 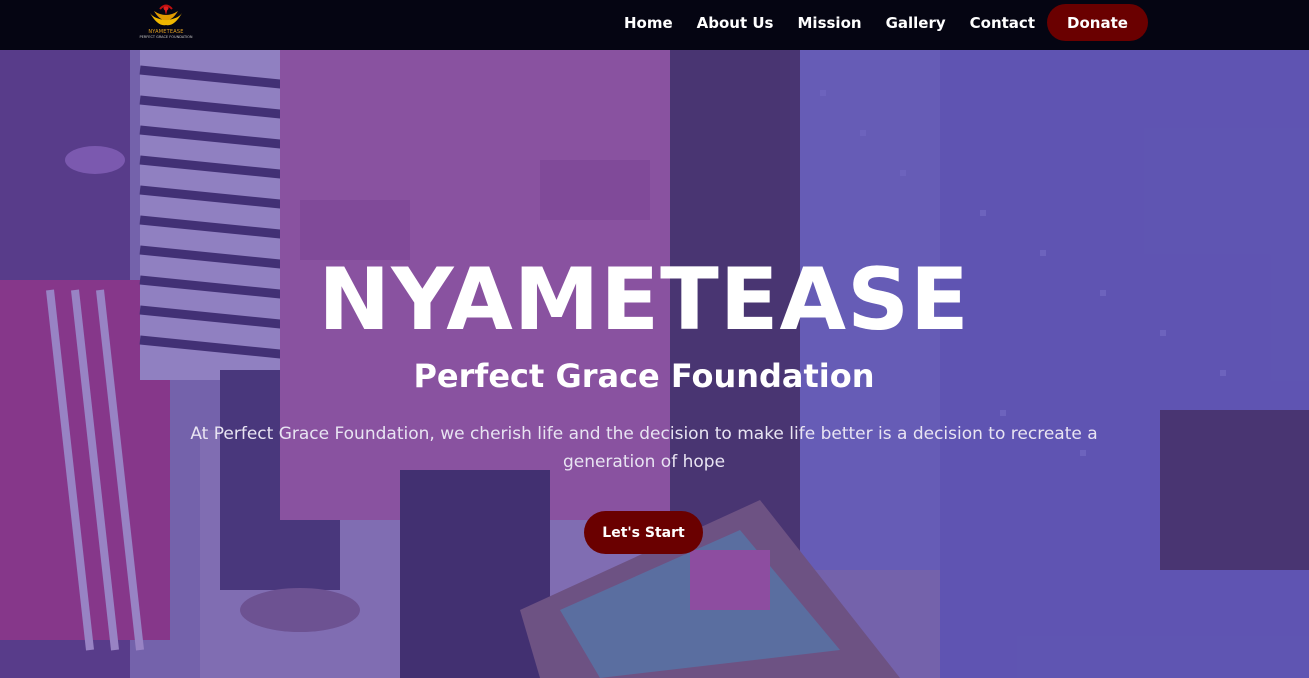 I want to click on logo: NYAMETEASE PERFECT GRACE FOUNDATION, so click(x=166, y=23).